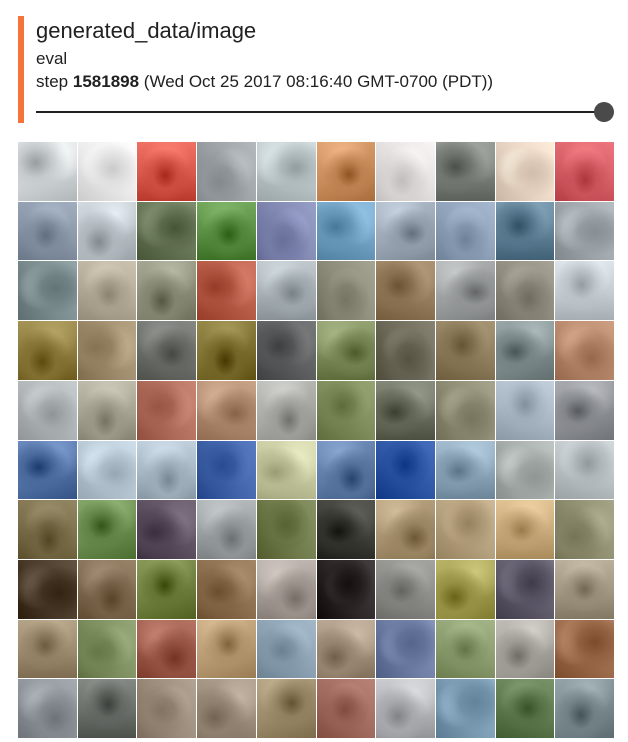 This screenshot has height=742, width=628. I want to click on run-name: eval, so click(52, 58).